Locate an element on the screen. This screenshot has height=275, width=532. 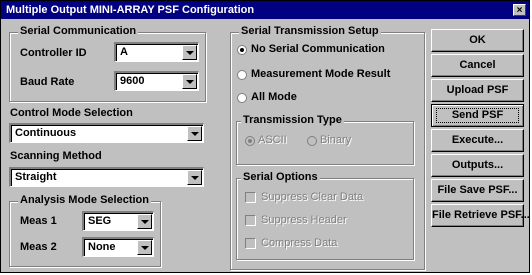
meas2-select: None is located at coordinates (118, 247).